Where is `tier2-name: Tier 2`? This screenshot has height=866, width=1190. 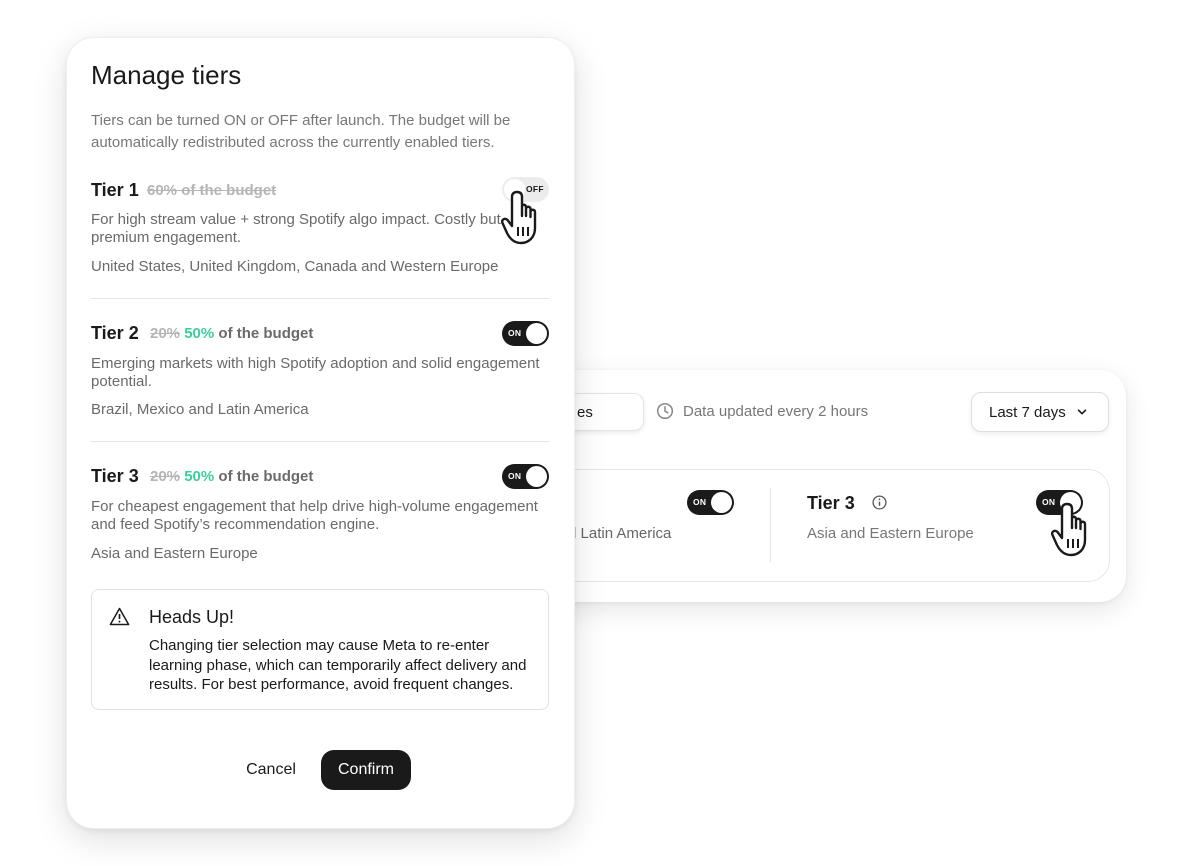
tier2-name: Tier 2 is located at coordinates (115, 333).